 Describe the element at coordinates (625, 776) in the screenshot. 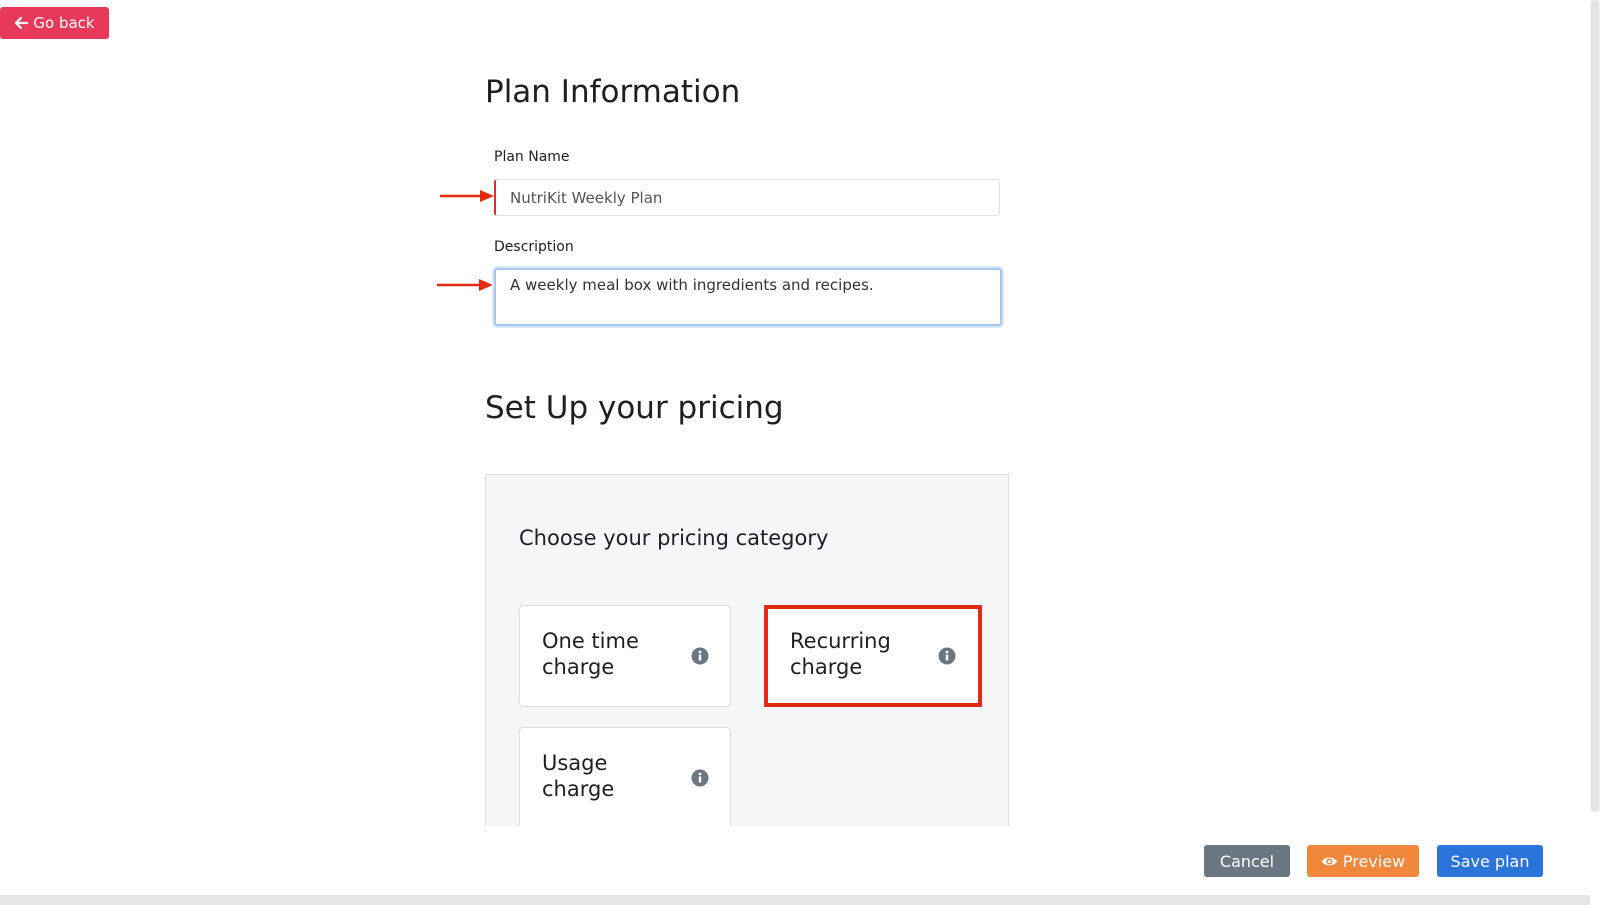

I see `usage-charge-option: Usage charge` at that location.